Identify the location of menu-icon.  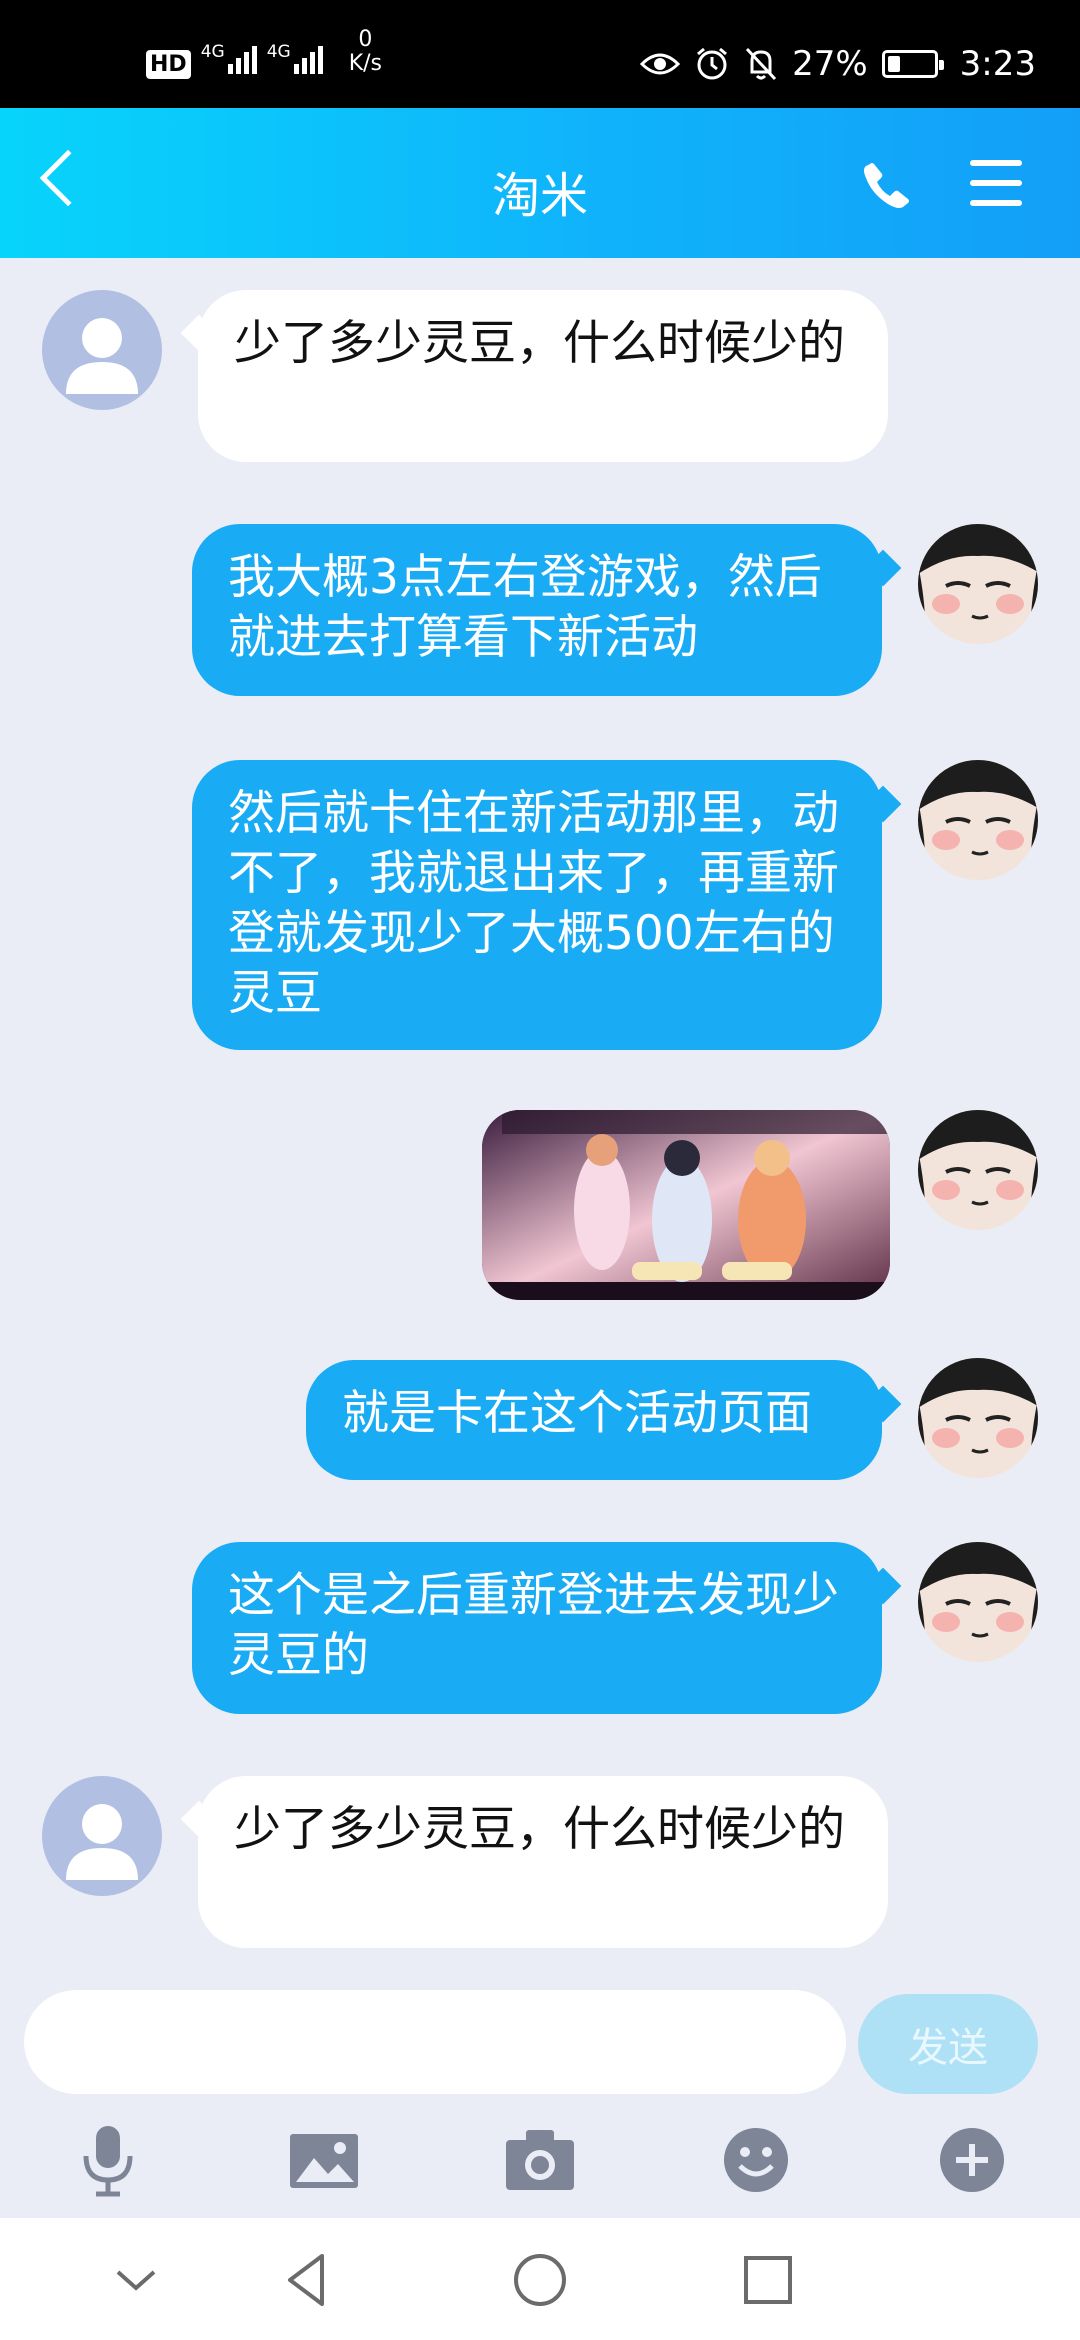
(996, 183).